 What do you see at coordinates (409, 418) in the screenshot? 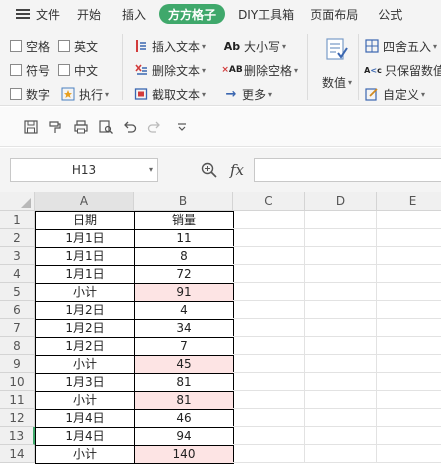
I see `cell-e12` at bounding box center [409, 418].